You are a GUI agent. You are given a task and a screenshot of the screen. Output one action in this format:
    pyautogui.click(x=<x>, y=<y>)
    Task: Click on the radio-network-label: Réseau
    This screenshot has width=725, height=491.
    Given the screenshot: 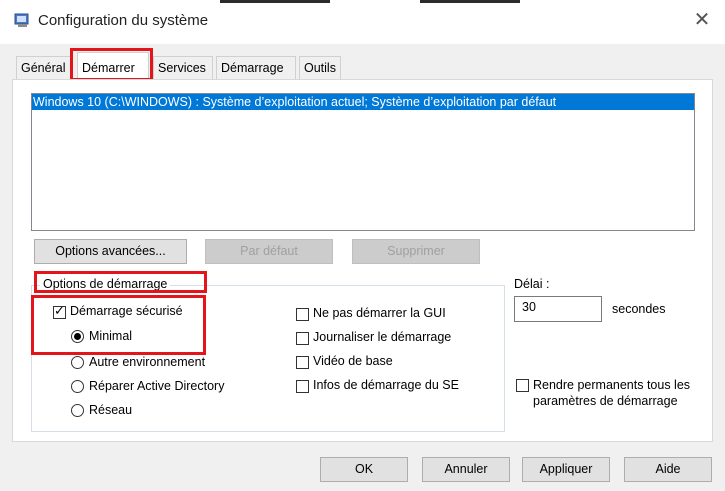 What is the action you would take?
    pyautogui.click(x=111, y=410)
    